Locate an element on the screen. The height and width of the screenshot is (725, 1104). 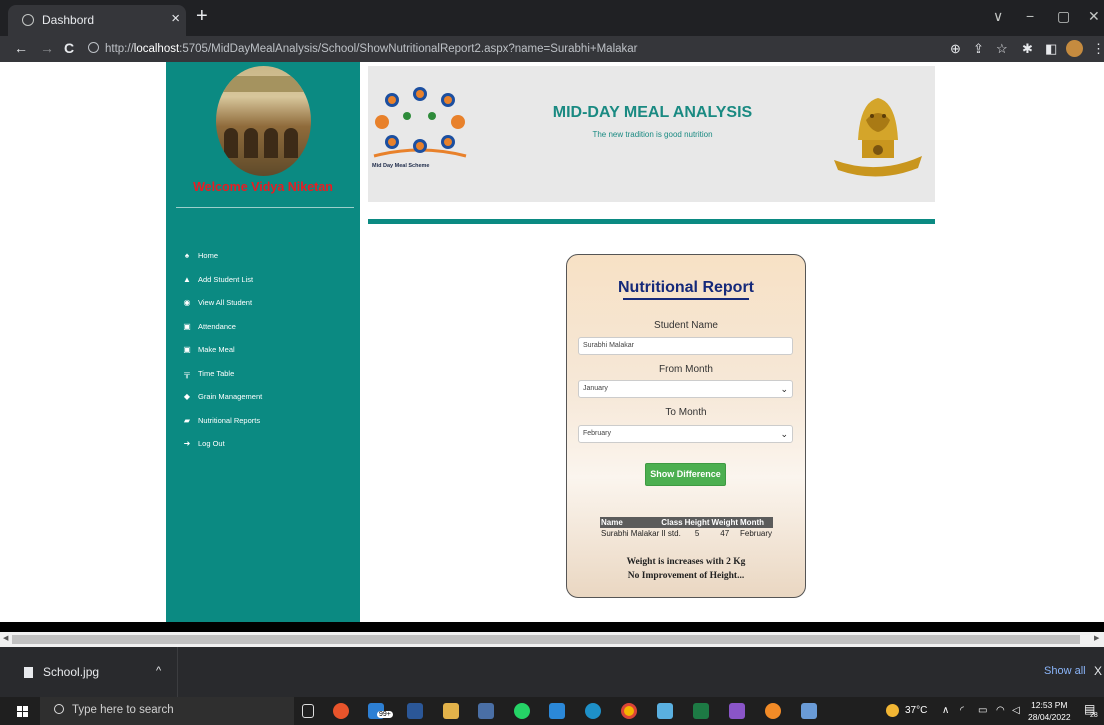
visual-studio-icon is located at coordinates (737, 711).